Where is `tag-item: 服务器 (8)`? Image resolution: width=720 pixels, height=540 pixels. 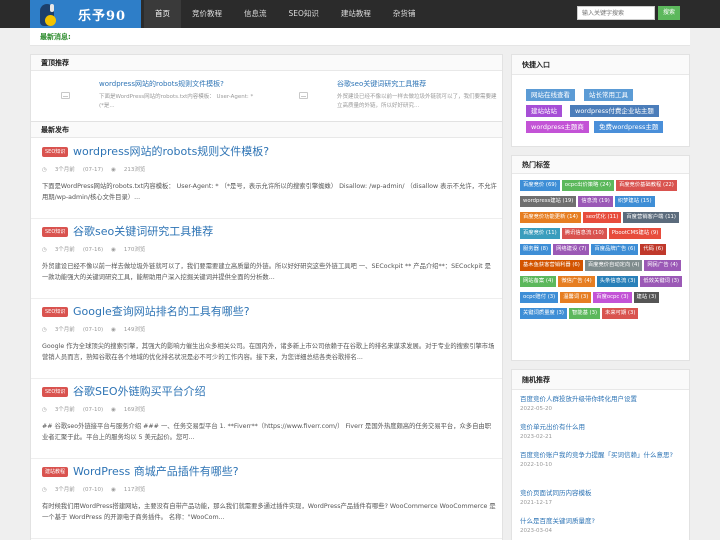
tag-item: 服务器 (8) is located at coordinates (536, 249).